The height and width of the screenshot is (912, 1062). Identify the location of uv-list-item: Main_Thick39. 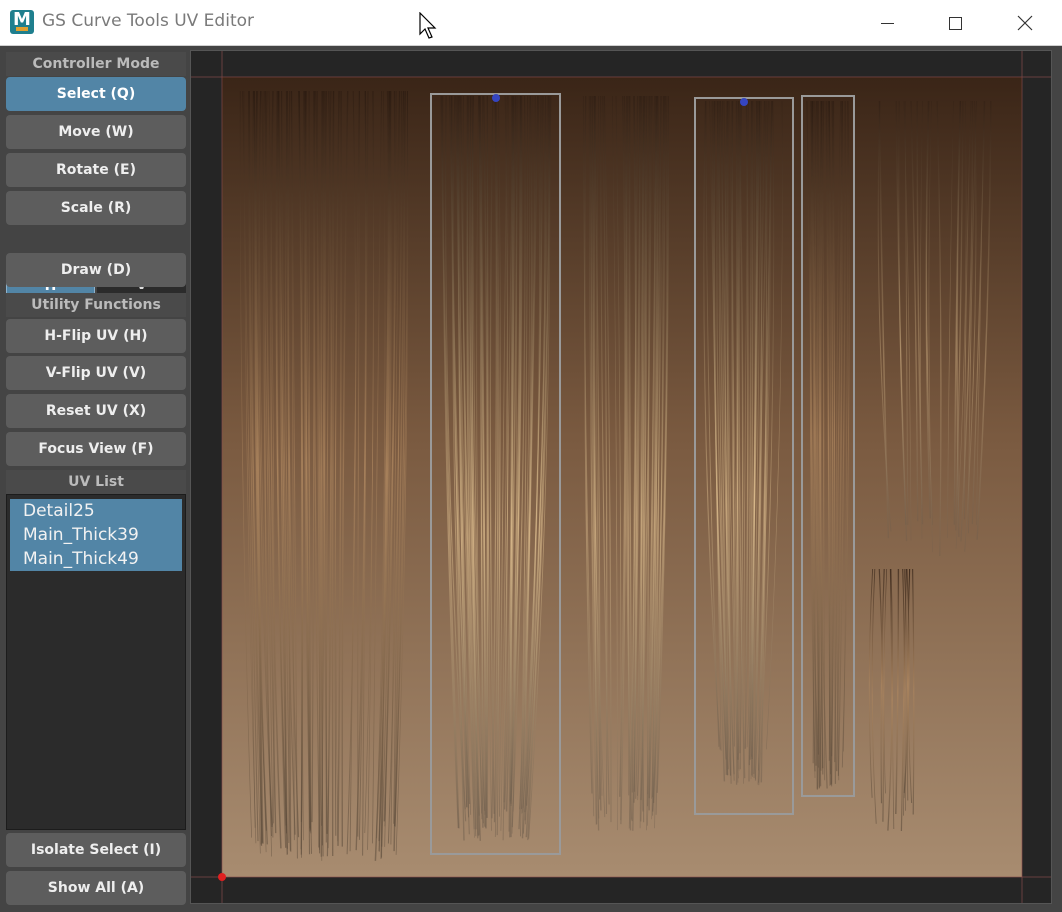
(96, 535).